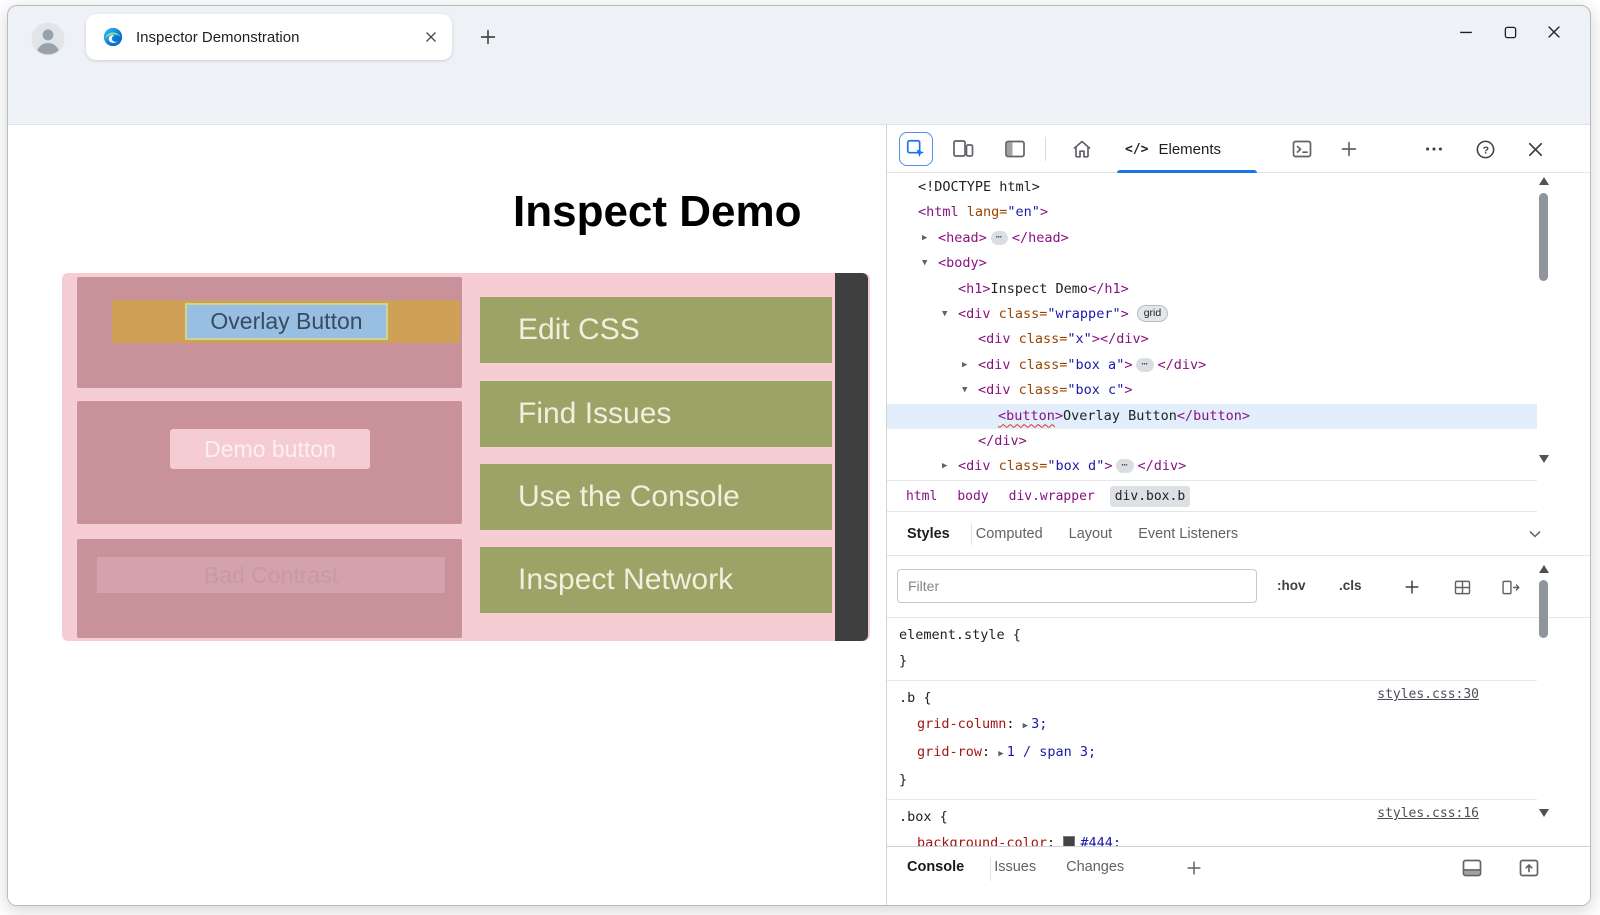 This screenshot has width=1600, height=915. Describe the element at coordinates (488, 37) in the screenshot. I see `new-tab-button` at that location.